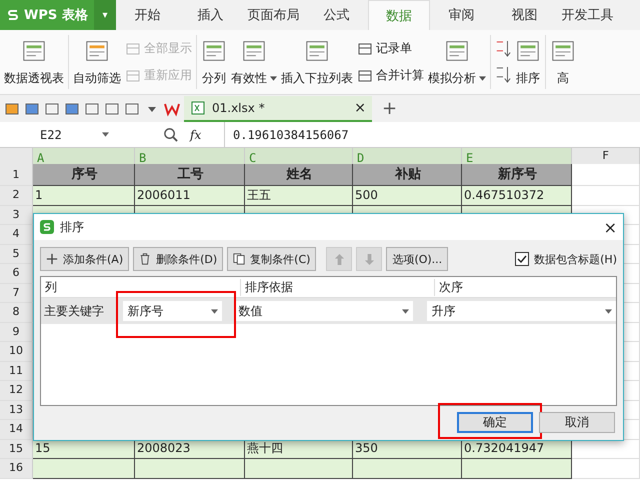 The image size is (640, 480). Describe the element at coordinates (16, 468) in the screenshot. I see `row-header: 16` at that location.